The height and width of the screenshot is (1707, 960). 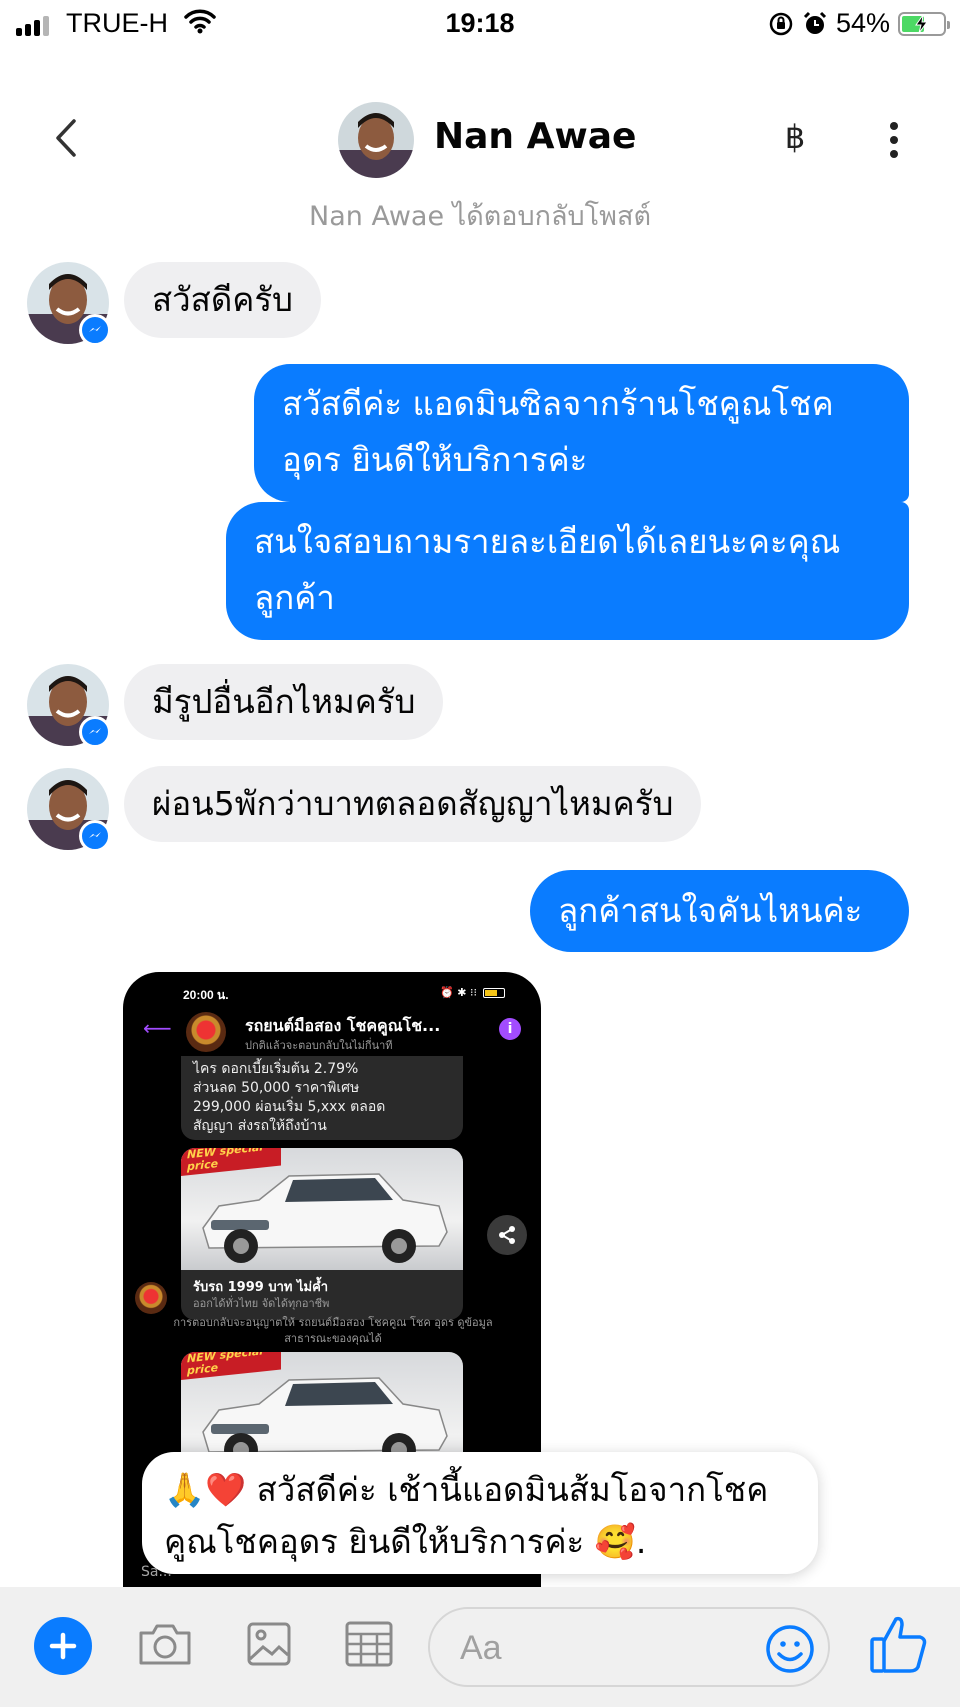 I want to click on share-icon, so click(x=507, y=1235).